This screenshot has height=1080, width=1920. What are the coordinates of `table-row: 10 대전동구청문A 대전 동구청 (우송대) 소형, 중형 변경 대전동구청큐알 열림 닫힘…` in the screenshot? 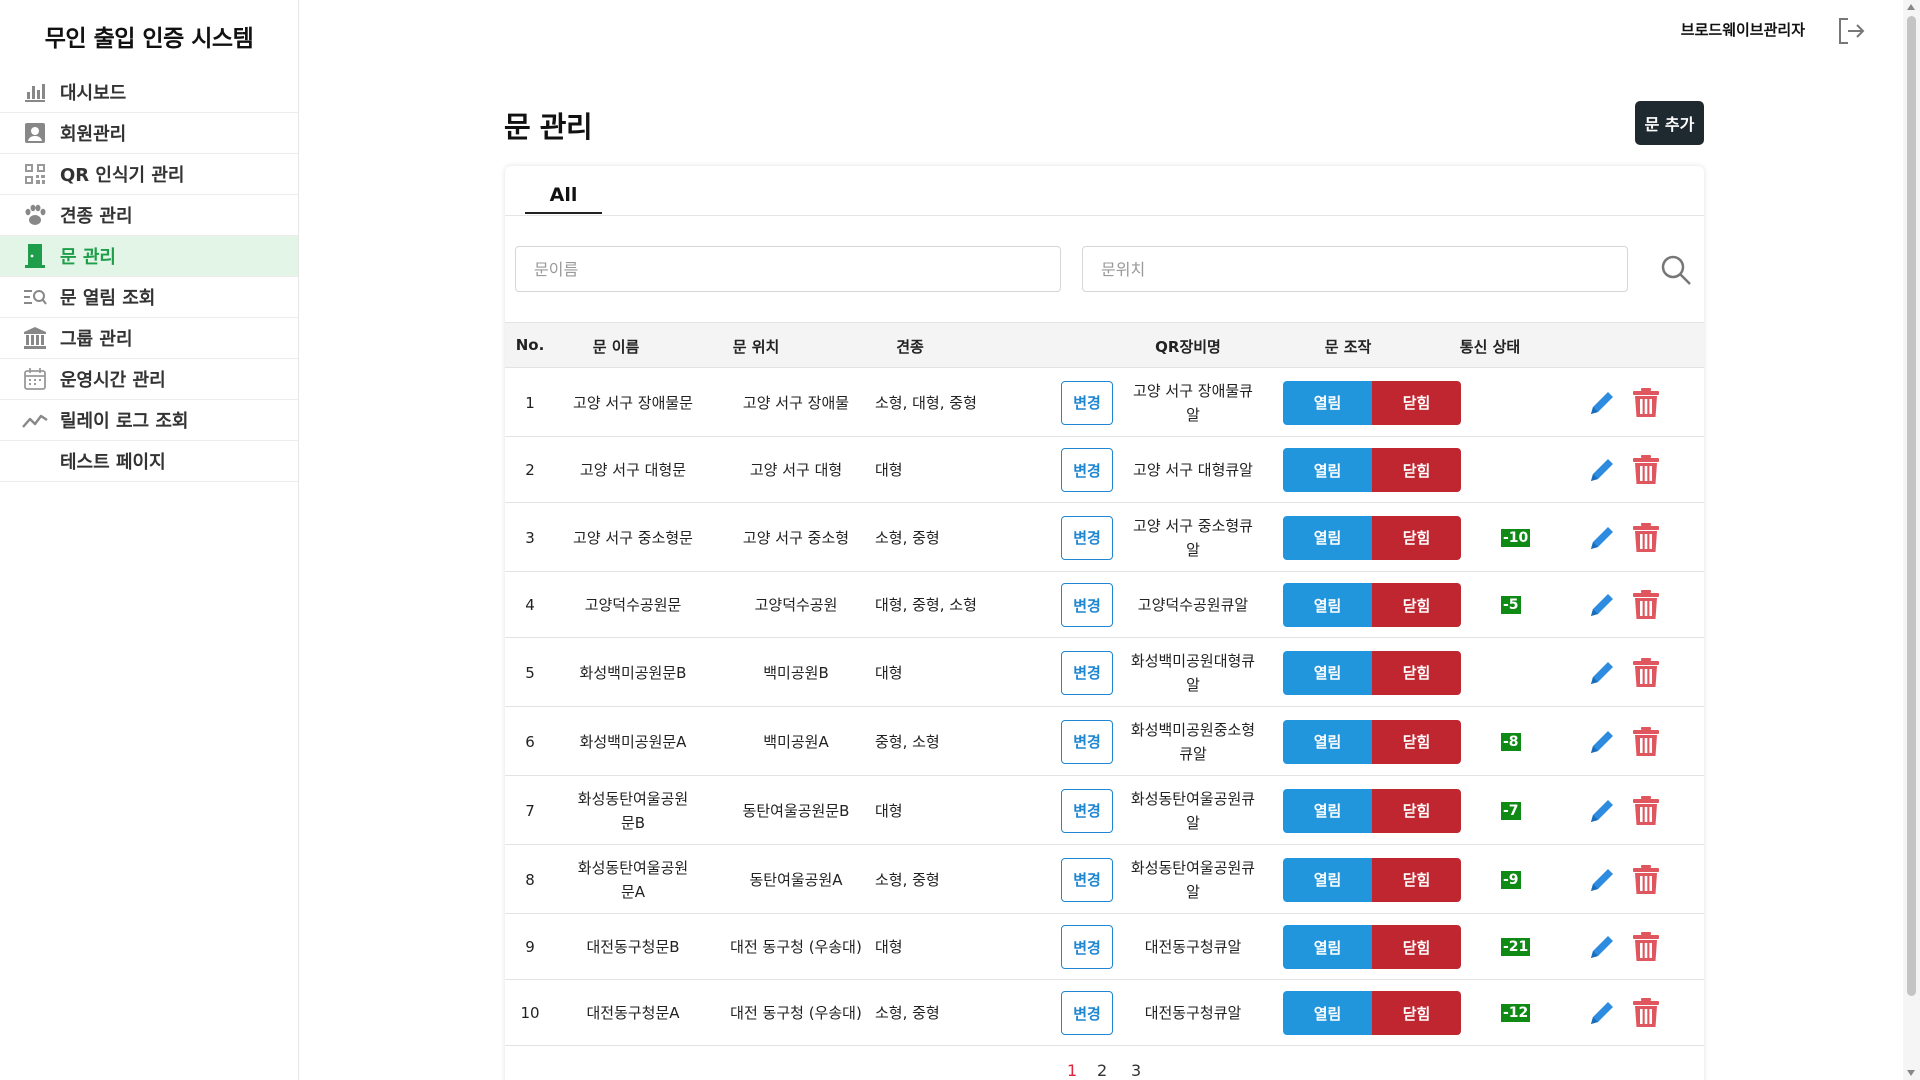 It's located at (1104, 1013).